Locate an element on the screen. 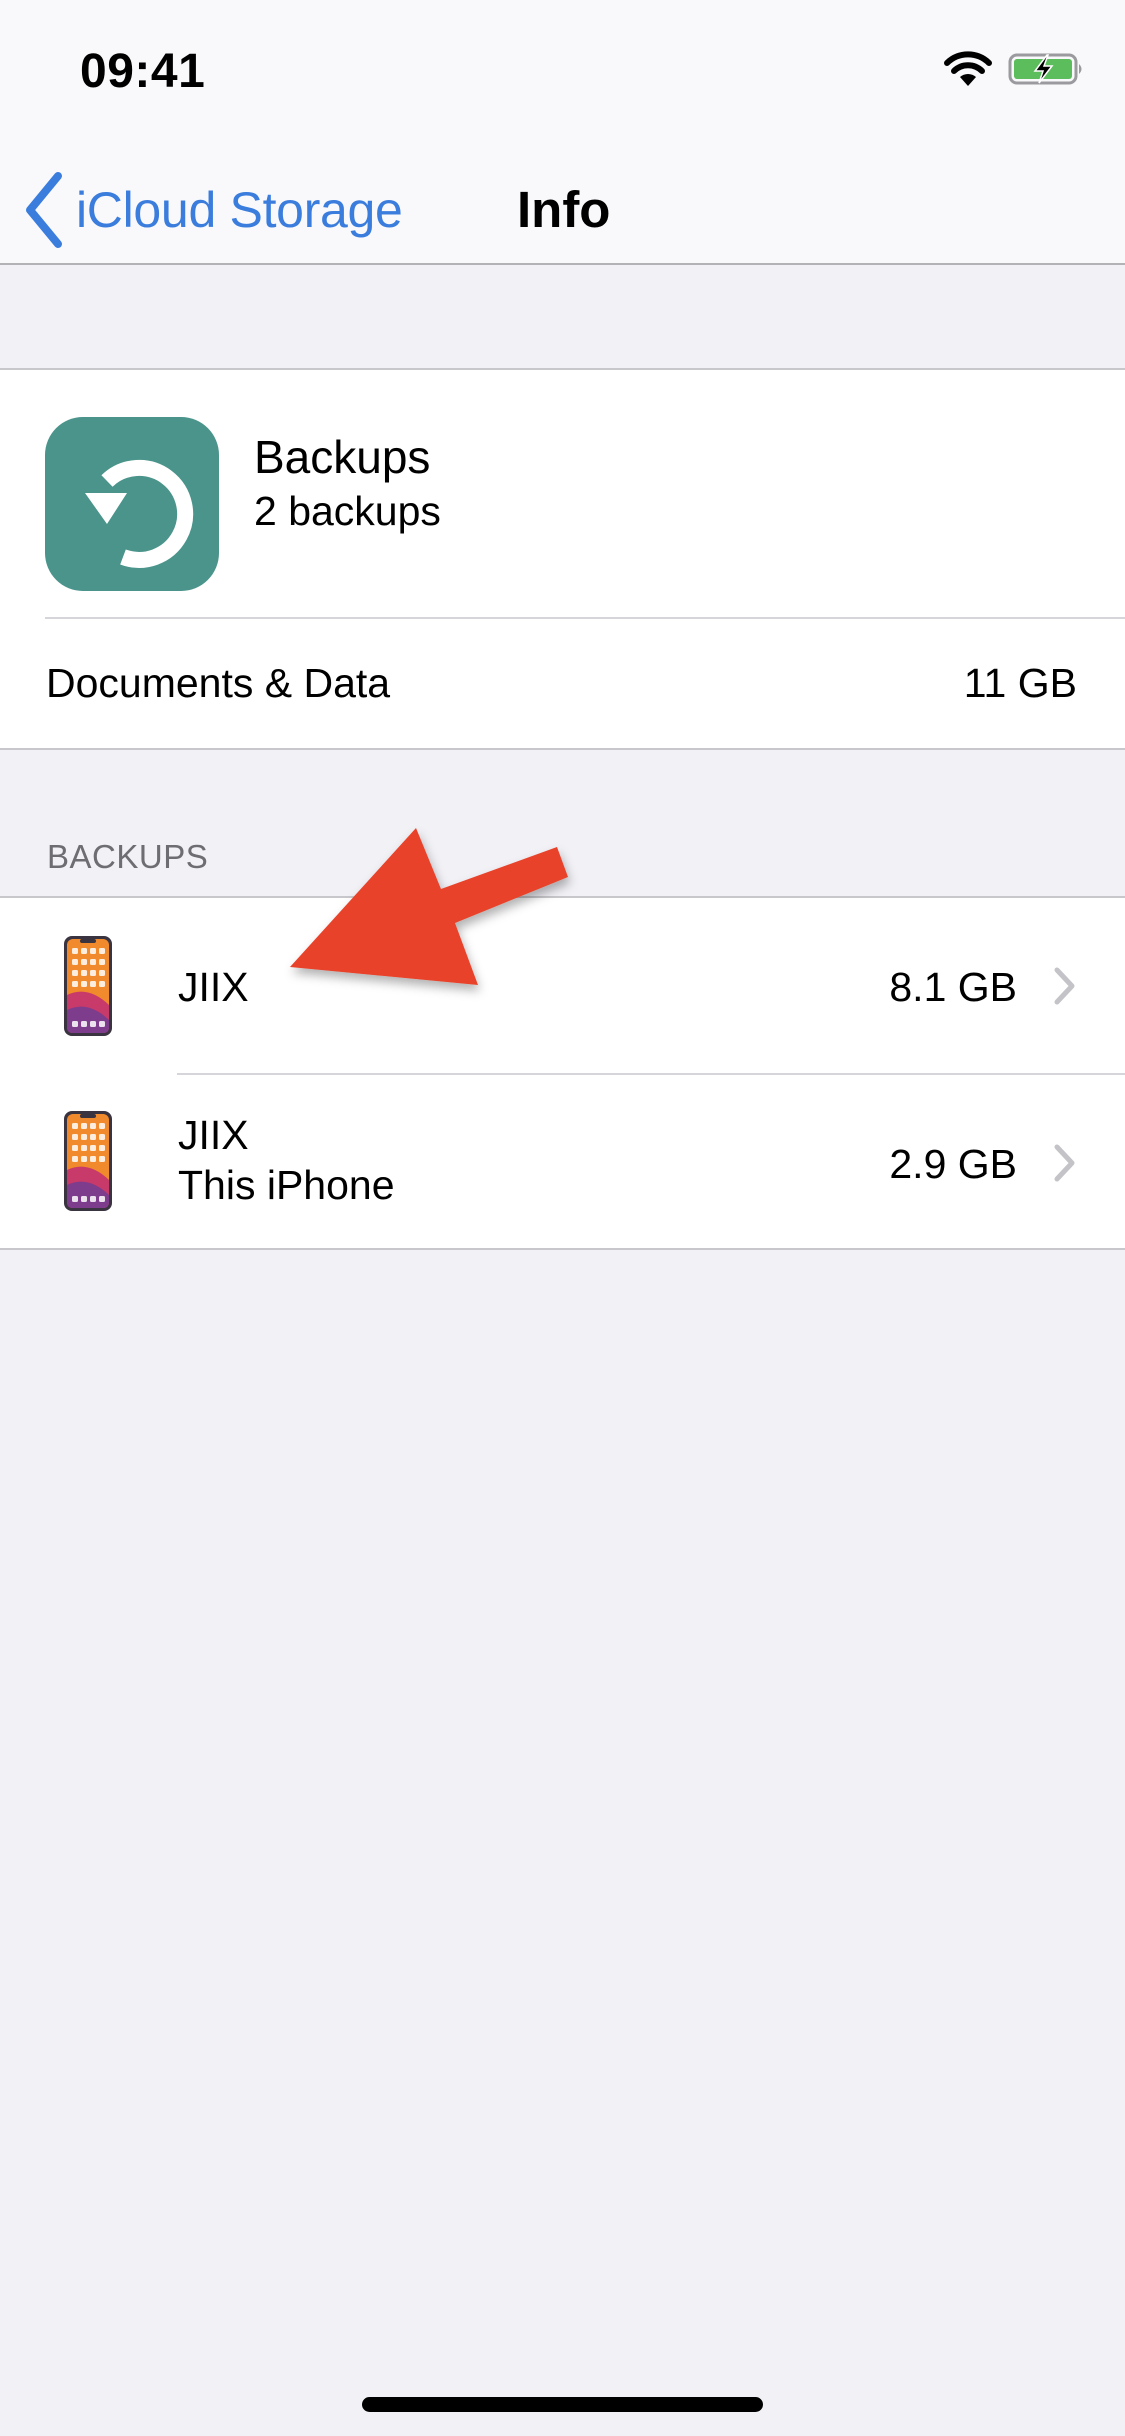 The width and height of the screenshot is (1125, 2436). divider is located at coordinates (585, 618).